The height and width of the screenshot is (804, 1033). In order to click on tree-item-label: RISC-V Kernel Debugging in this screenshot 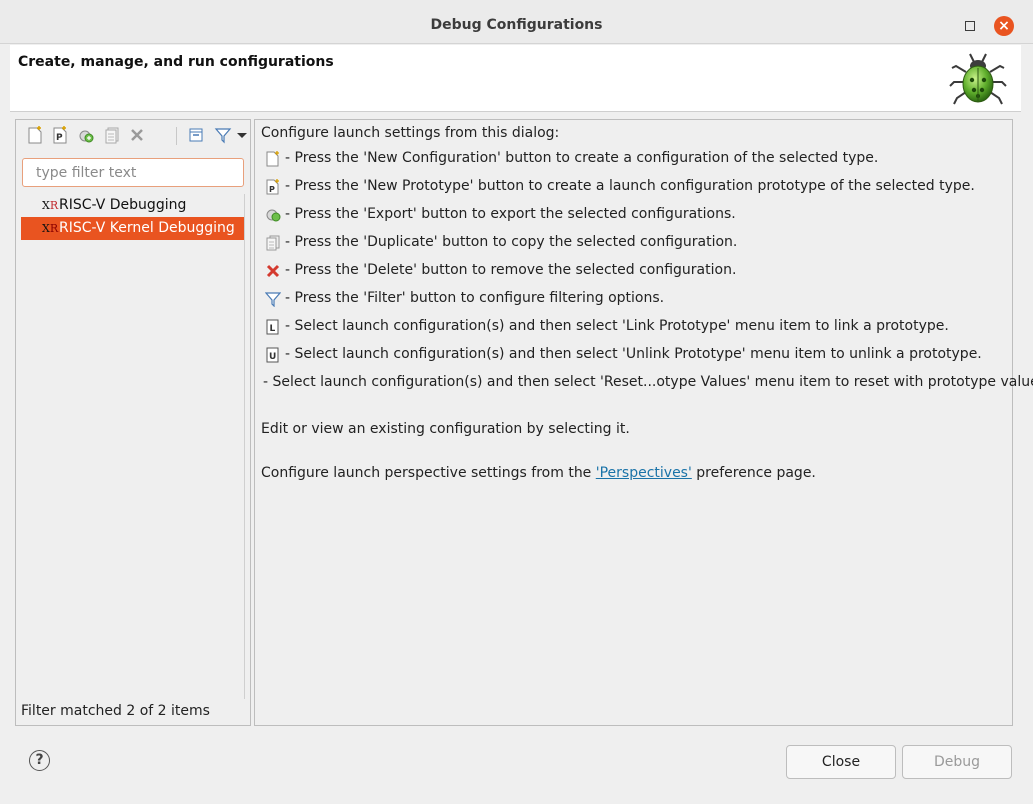, I will do `click(147, 228)`.